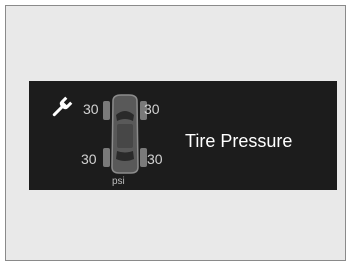 The width and height of the screenshot is (353, 267). Describe the element at coordinates (118, 181) in the screenshot. I see `pressure-unit-label: psi` at that location.